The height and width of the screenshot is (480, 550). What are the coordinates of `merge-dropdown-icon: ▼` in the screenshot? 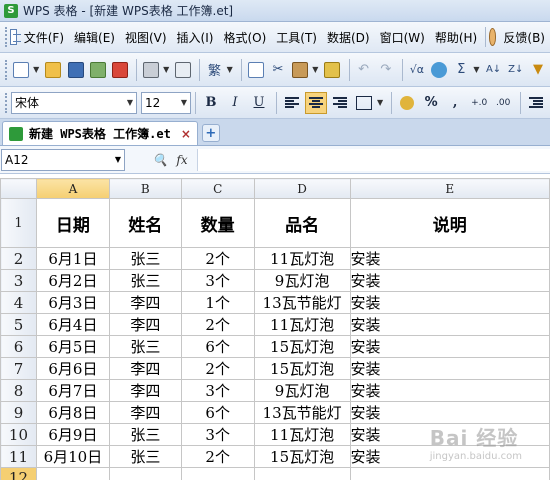 It's located at (380, 102).